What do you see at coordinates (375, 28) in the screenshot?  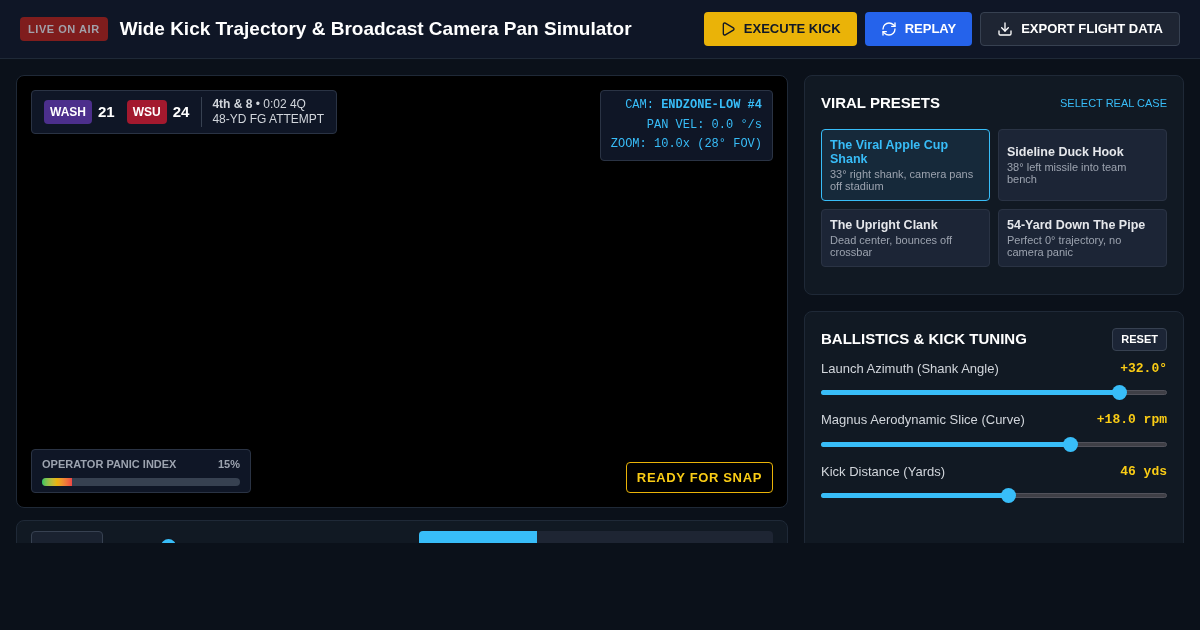 I see `app-title: Wide Kick Trajectory & Broadcast Camera Pan Simulator` at bounding box center [375, 28].